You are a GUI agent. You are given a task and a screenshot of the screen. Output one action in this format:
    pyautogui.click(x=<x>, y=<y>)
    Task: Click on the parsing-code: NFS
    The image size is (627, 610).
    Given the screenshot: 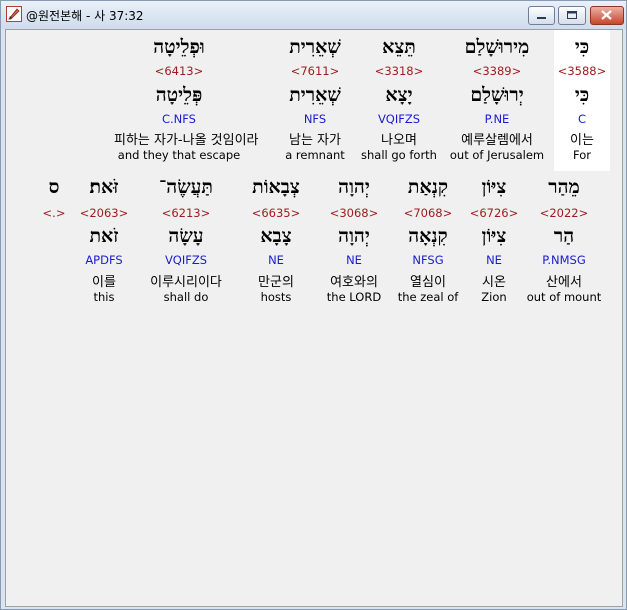 What is the action you would take?
    pyautogui.click(x=315, y=119)
    